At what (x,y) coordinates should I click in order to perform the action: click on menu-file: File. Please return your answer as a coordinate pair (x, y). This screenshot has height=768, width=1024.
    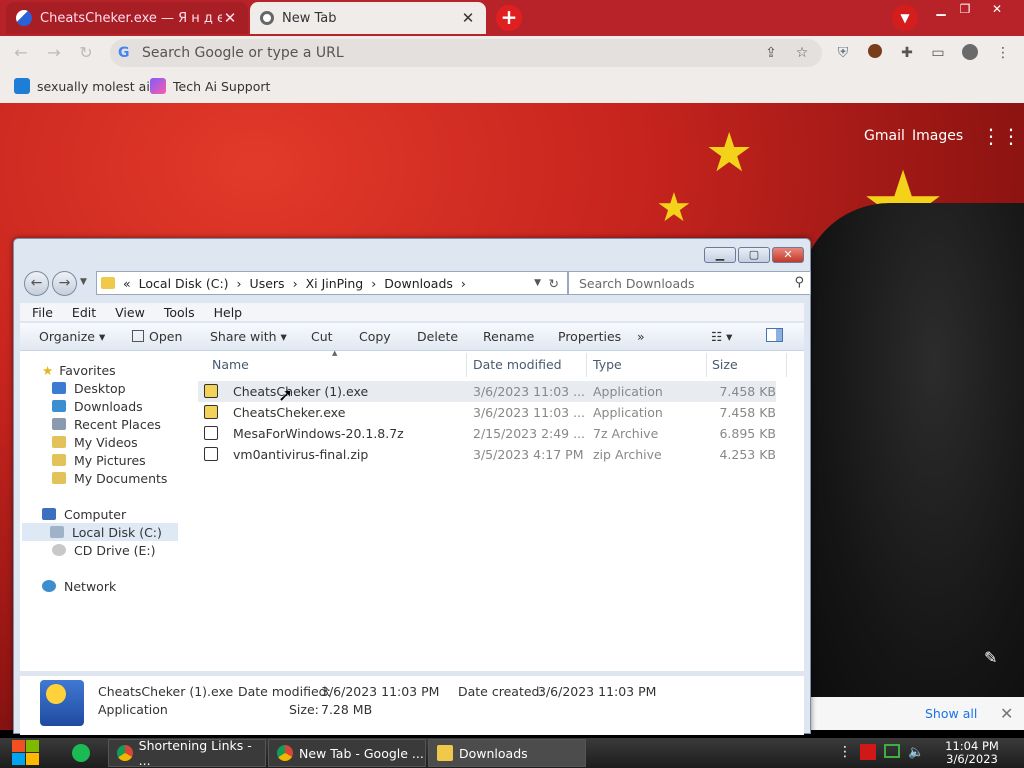
    Looking at the image, I should click on (42, 312).